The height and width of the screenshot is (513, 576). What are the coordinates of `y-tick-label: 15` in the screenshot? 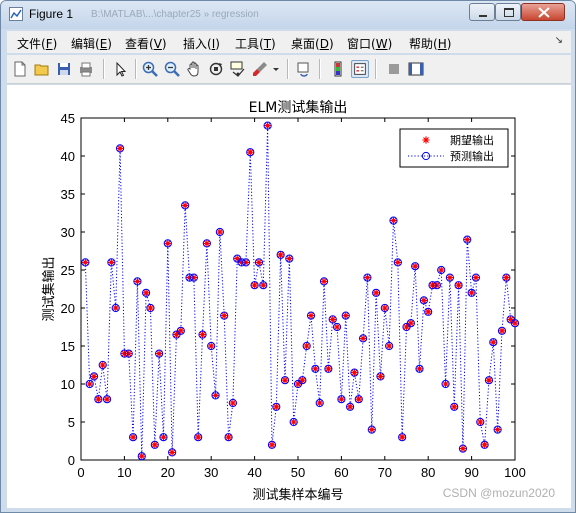 It's located at (68, 346).